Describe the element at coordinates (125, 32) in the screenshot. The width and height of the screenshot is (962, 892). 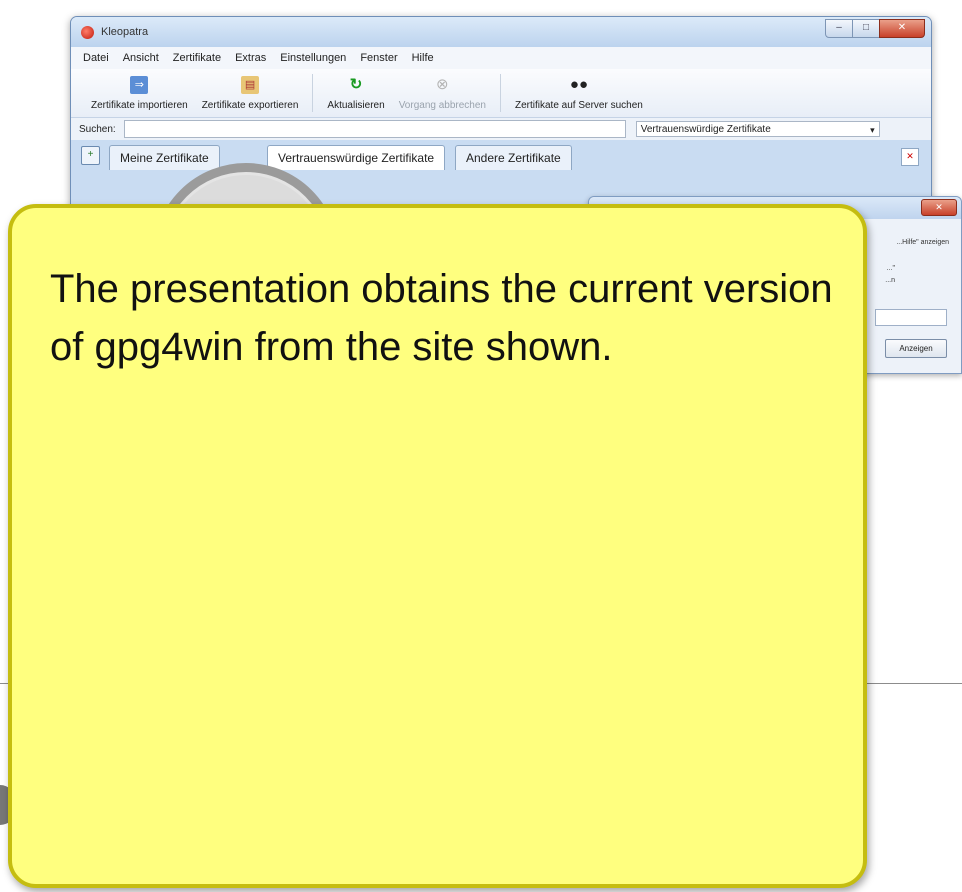
I see `window-title: Kleopatra` at that location.